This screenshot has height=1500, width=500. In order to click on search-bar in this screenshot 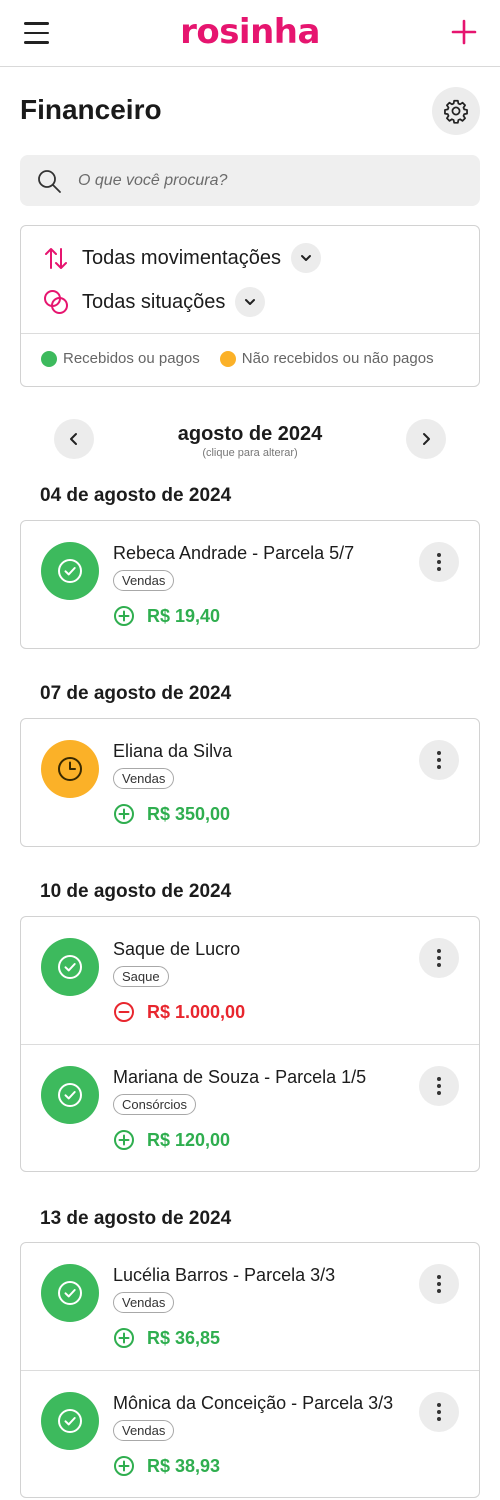, I will do `click(250, 180)`.